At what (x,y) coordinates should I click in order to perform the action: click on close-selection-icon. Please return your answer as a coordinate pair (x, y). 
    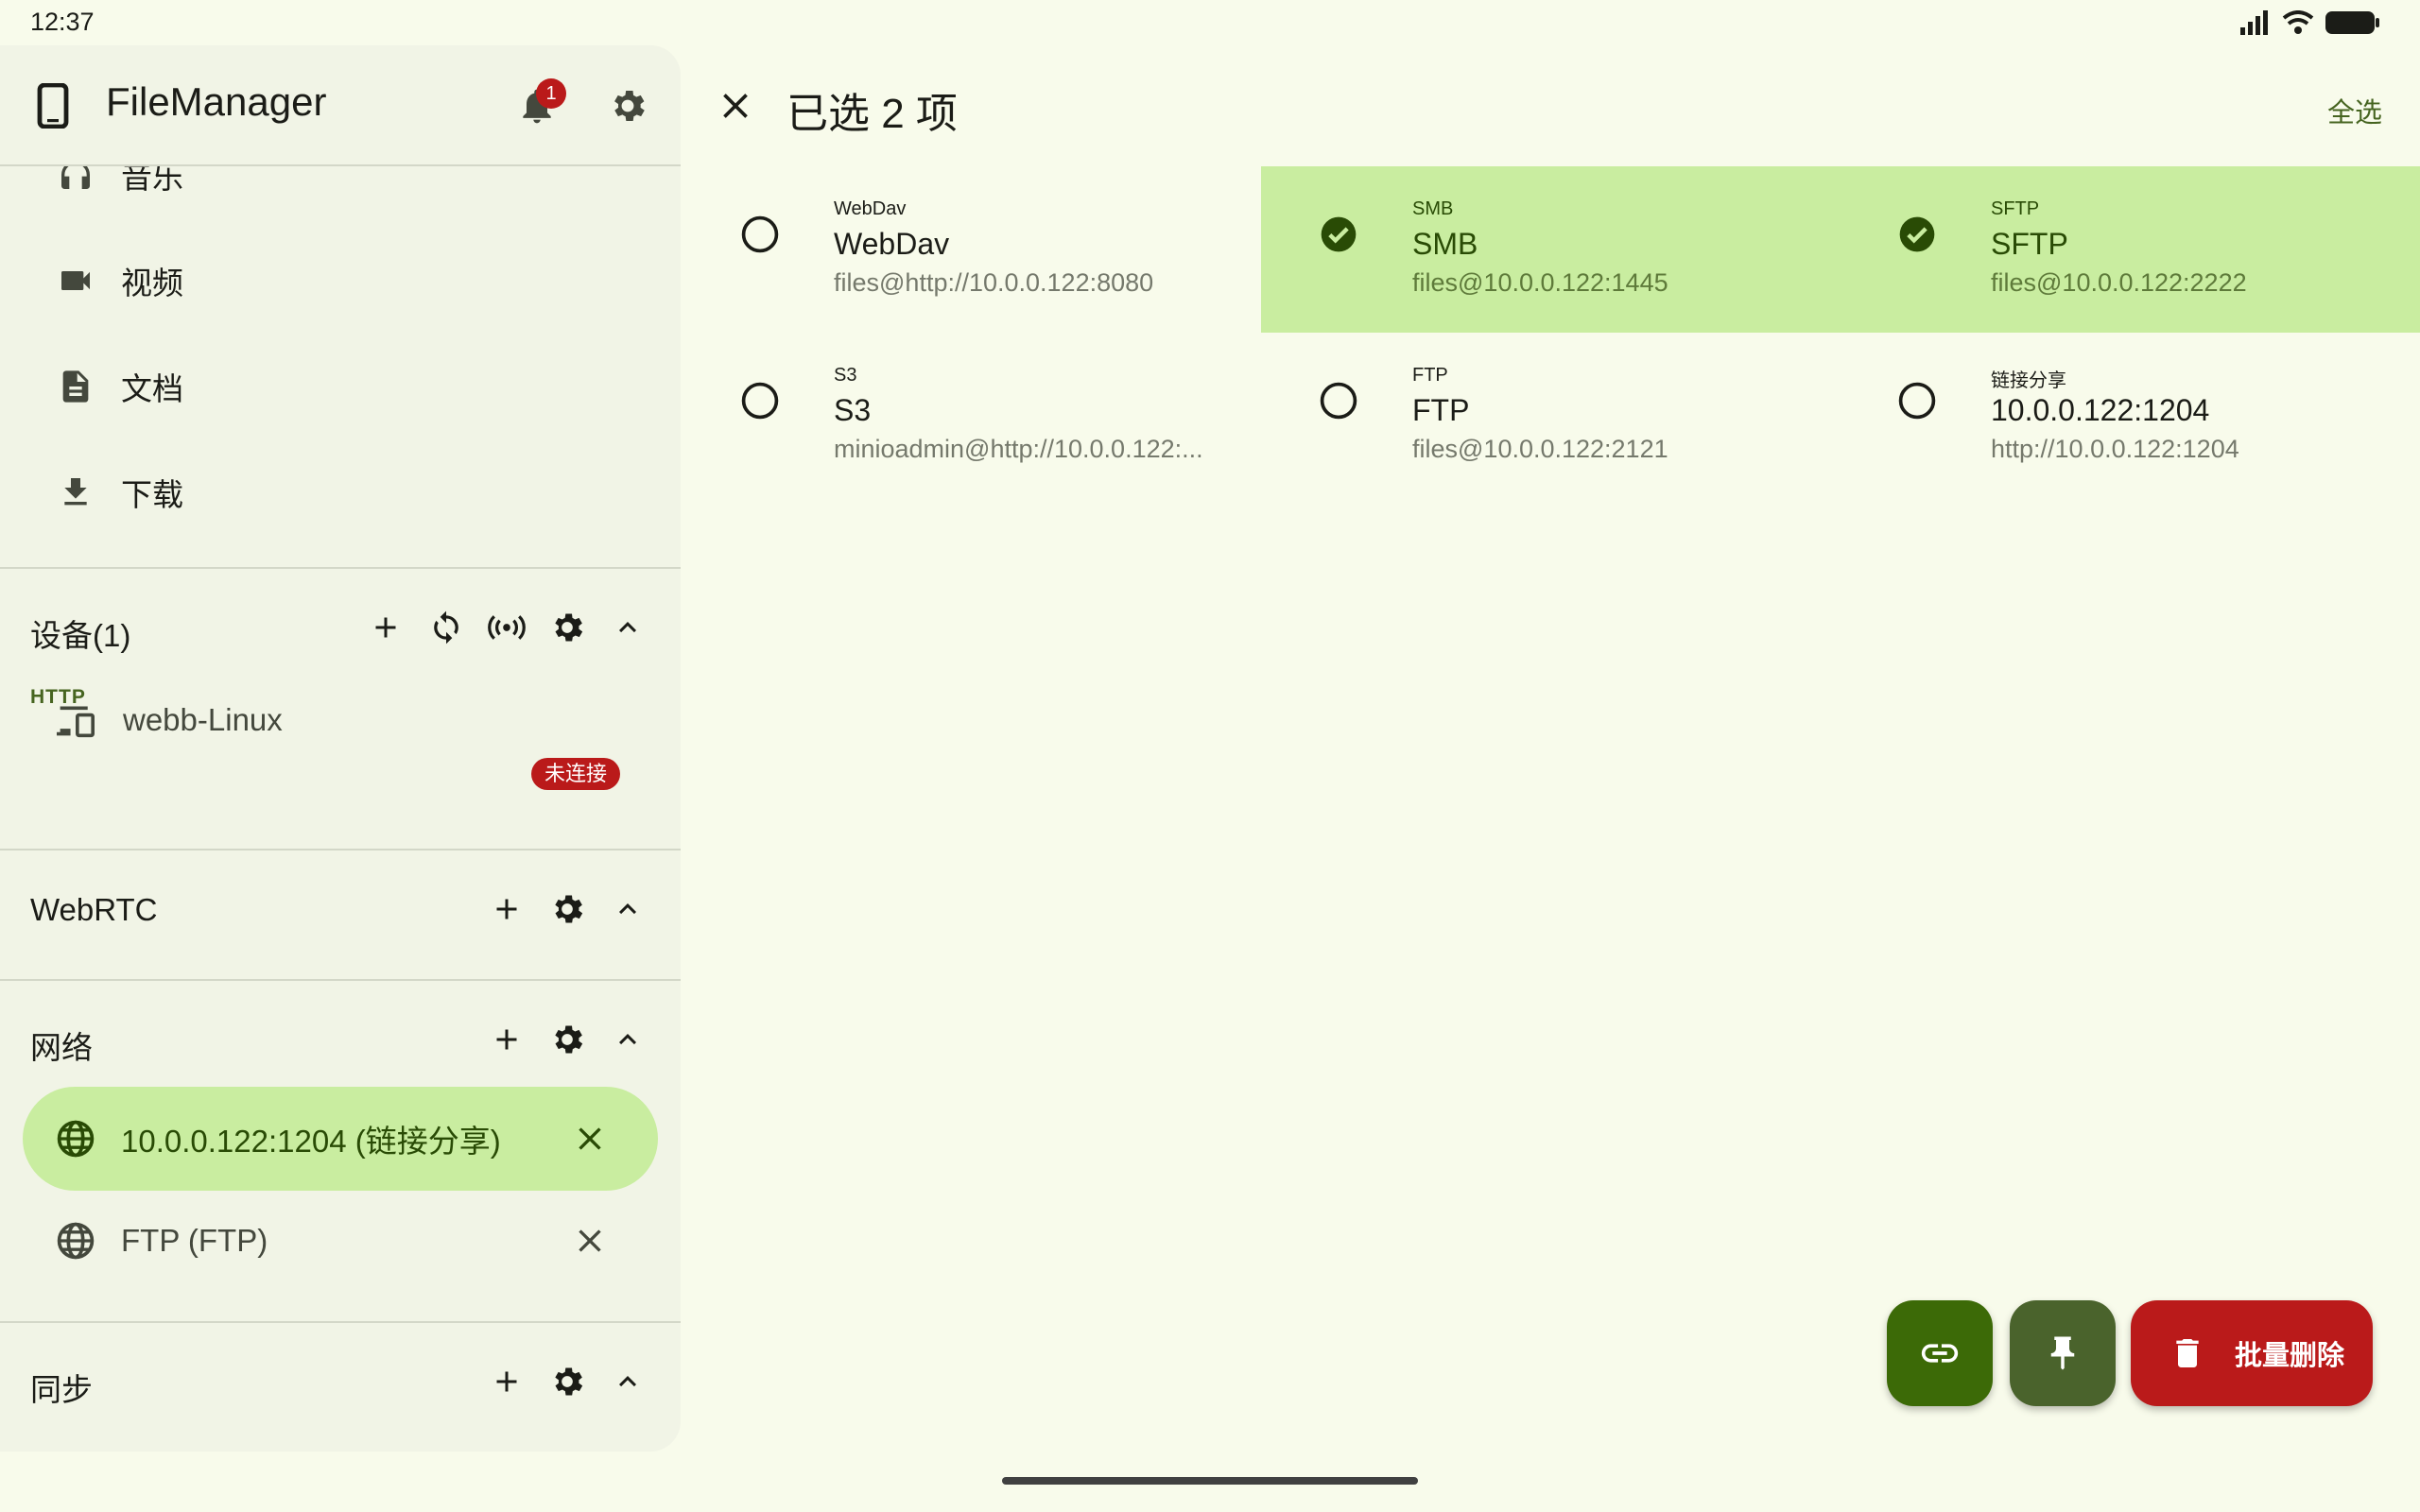
    Looking at the image, I should click on (735, 106).